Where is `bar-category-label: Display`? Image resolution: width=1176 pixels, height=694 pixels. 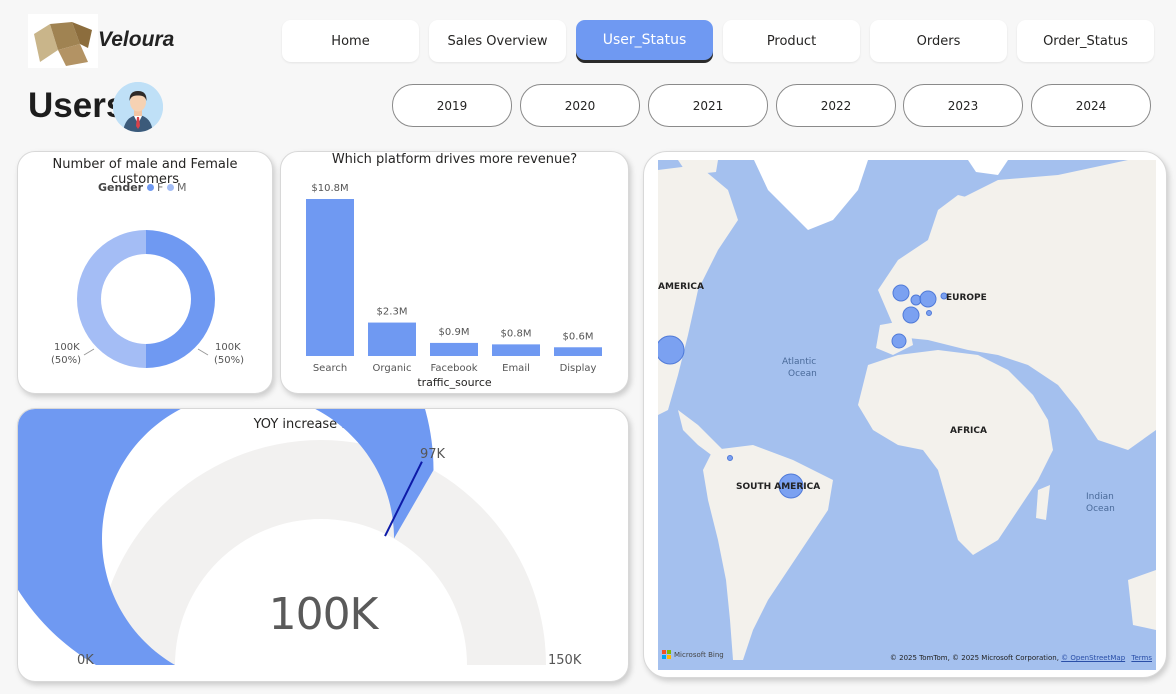
bar-category-label: Display is located at coordinates (578, 368).